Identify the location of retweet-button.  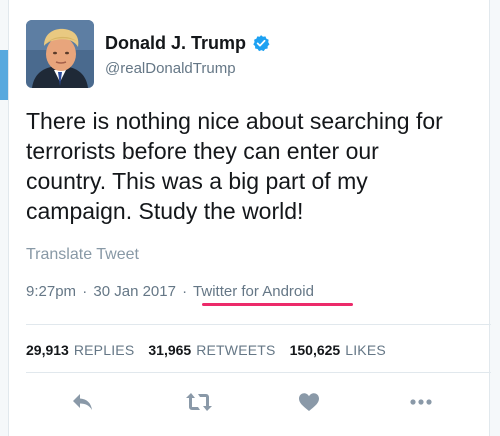
(199, 402).